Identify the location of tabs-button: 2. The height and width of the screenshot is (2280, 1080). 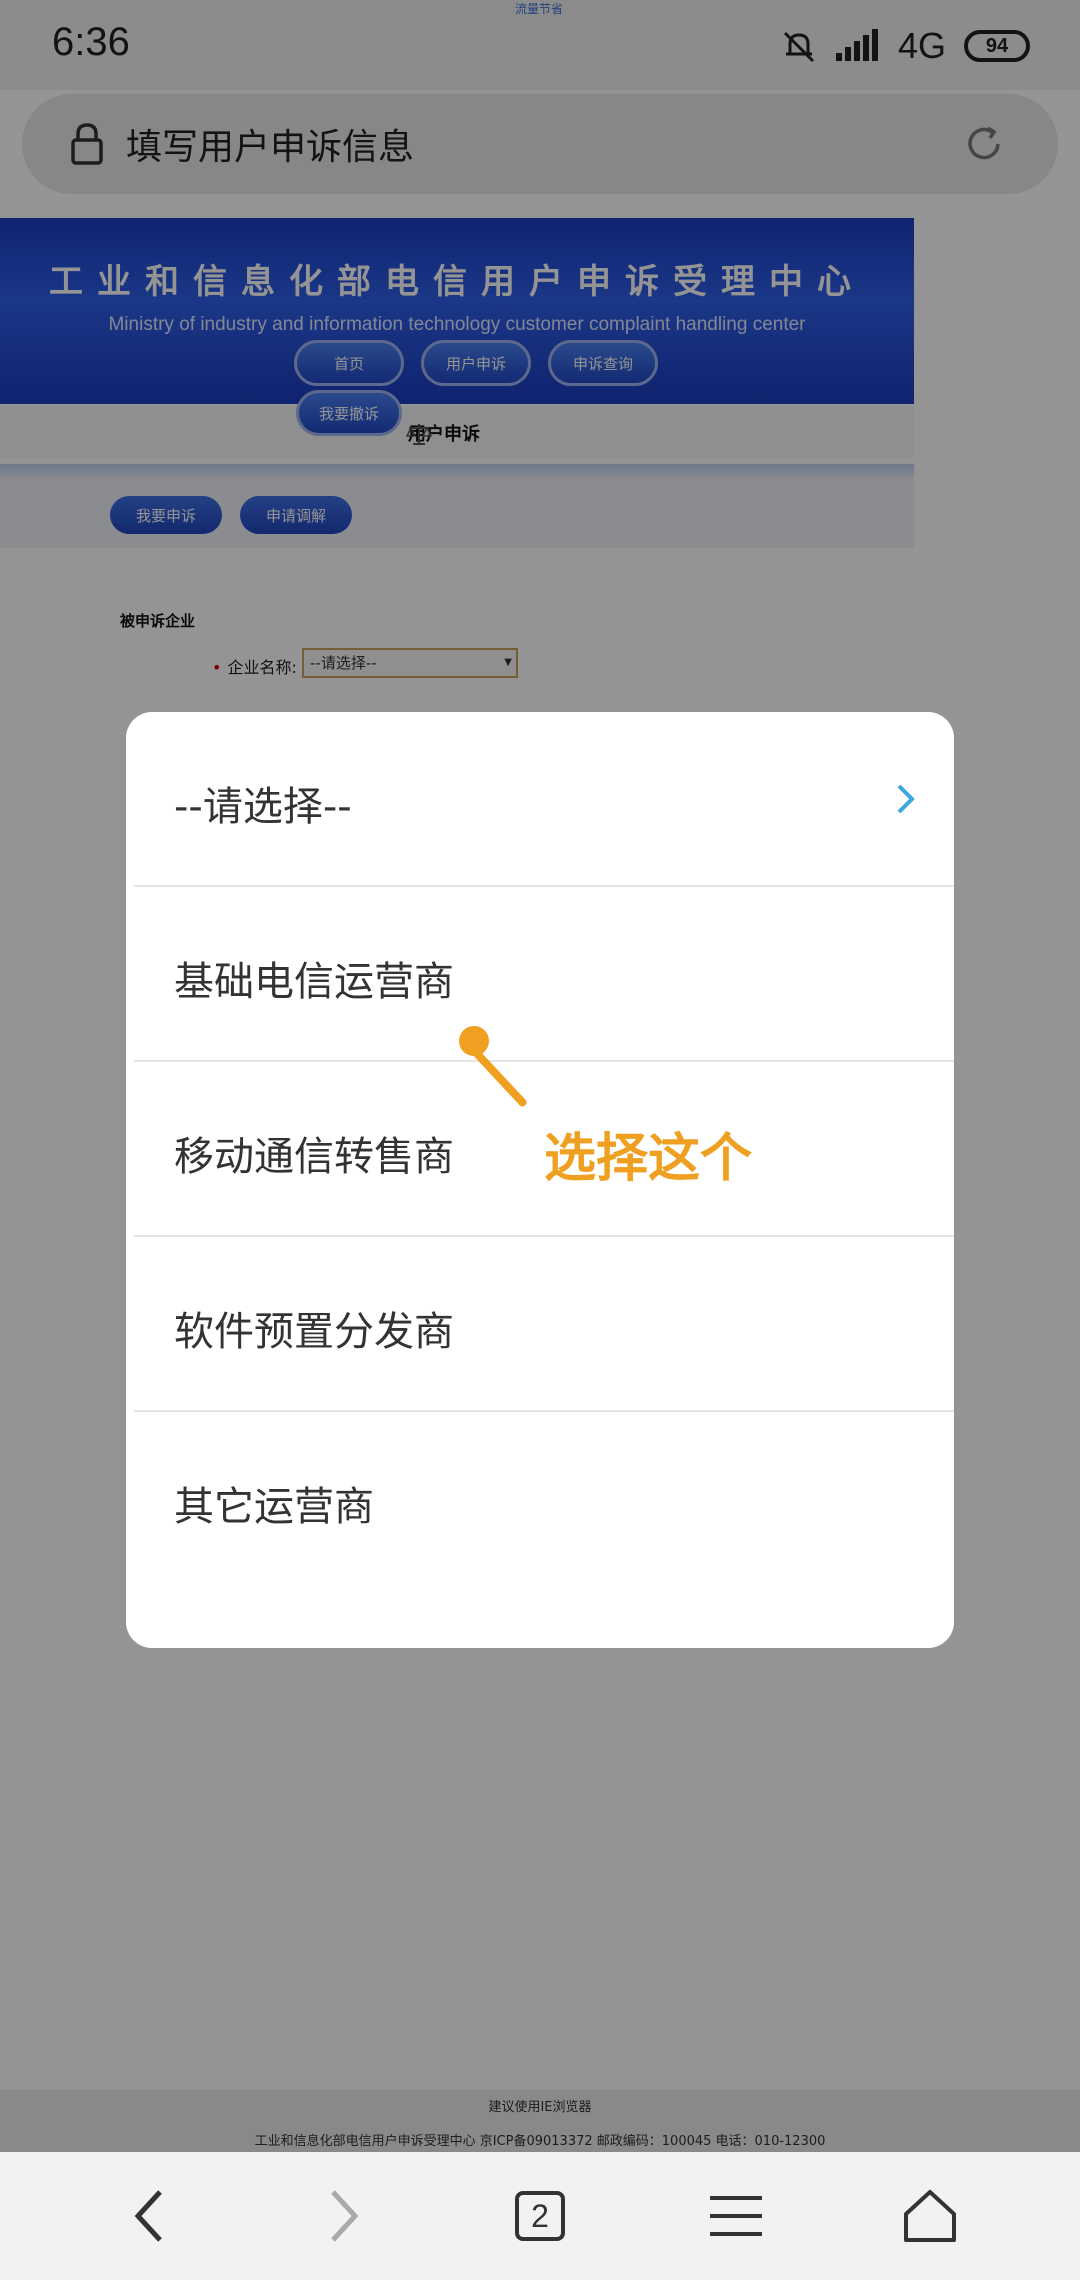
(540, 2216).